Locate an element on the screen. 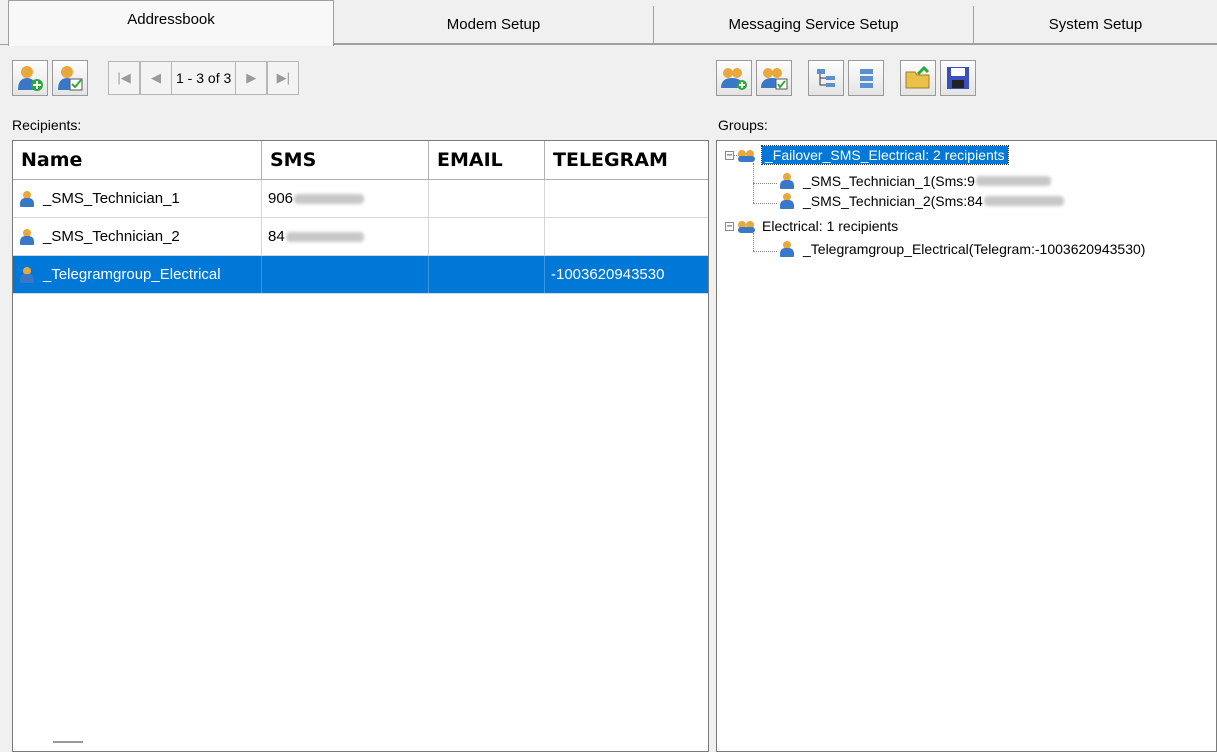 Image resolution: width=1217 pixels, height=752 pixels. tab-modem-setup: Modem Setup is located at coordinates (494, 25).